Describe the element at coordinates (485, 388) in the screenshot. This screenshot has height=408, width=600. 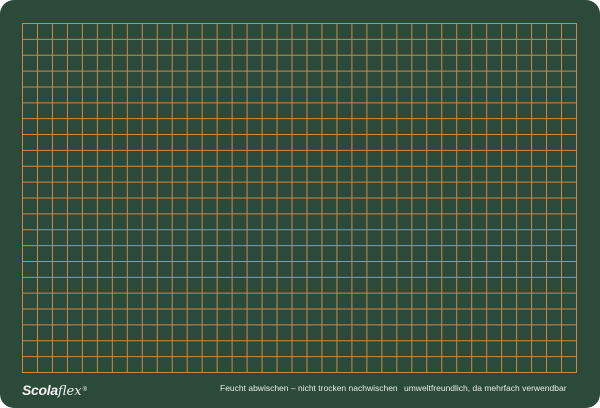
I see `eco-note: umweltfreundlich, da mehrfach verwendbar` at that location.